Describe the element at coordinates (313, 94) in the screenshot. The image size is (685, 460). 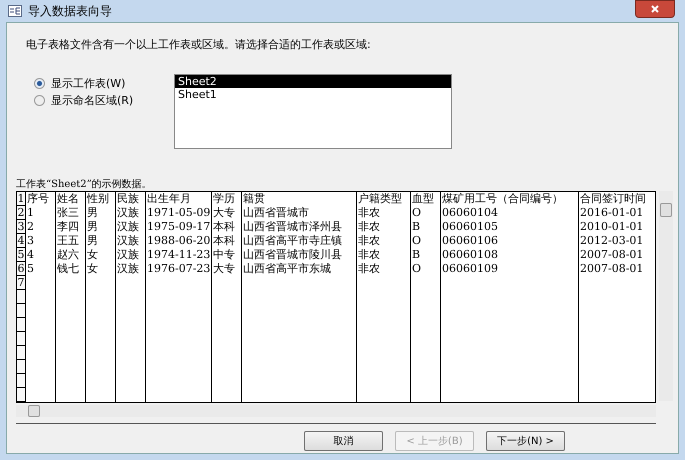
I see `sheet-item: Sheet1` at that location.